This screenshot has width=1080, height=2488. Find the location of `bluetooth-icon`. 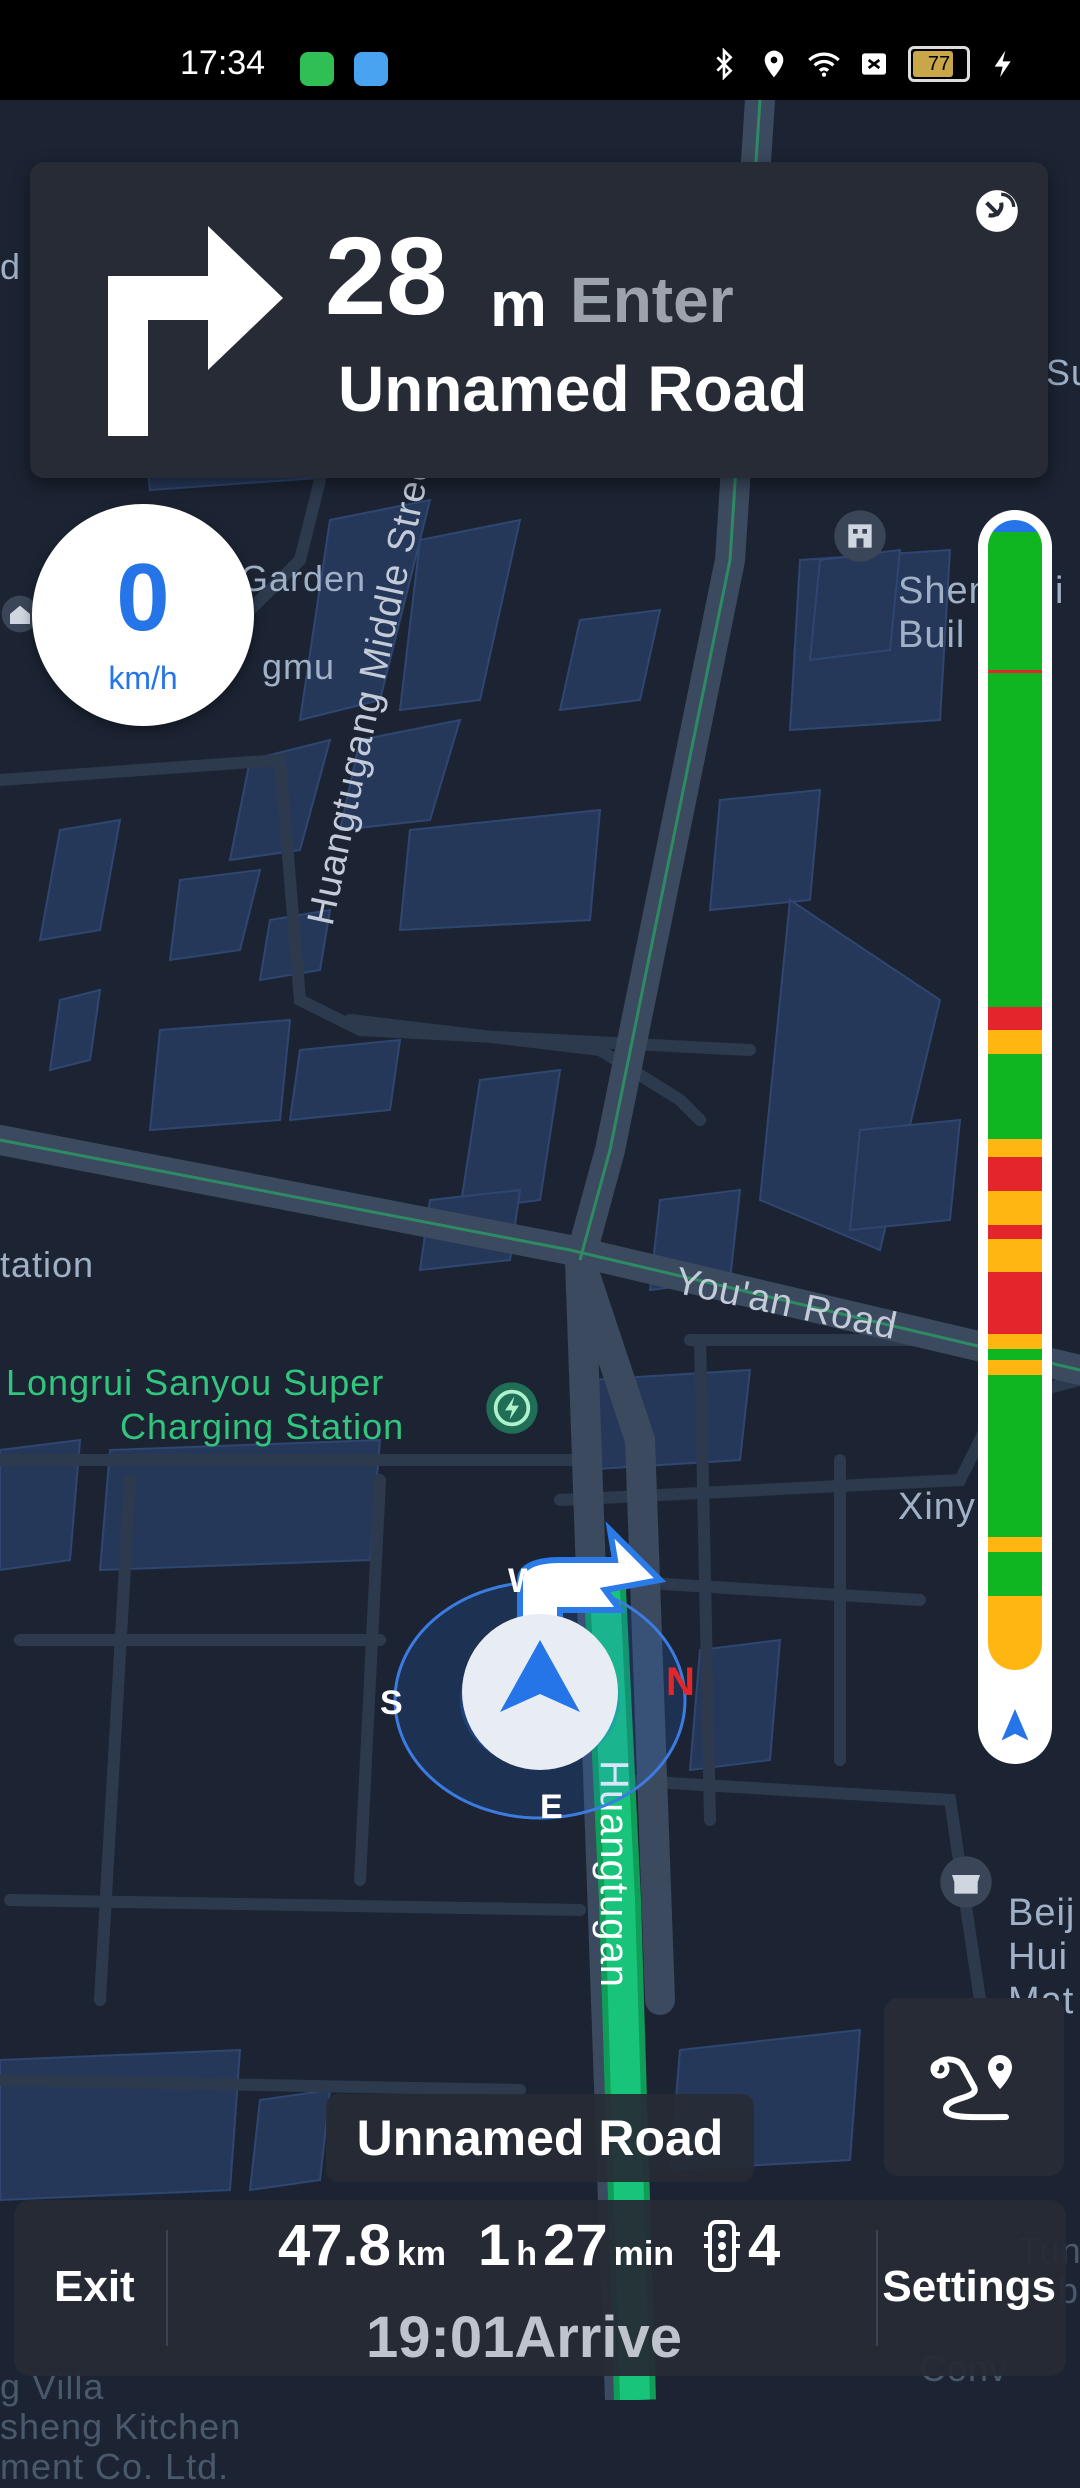

bluetooth-icon is located at coordinates (724, 64).